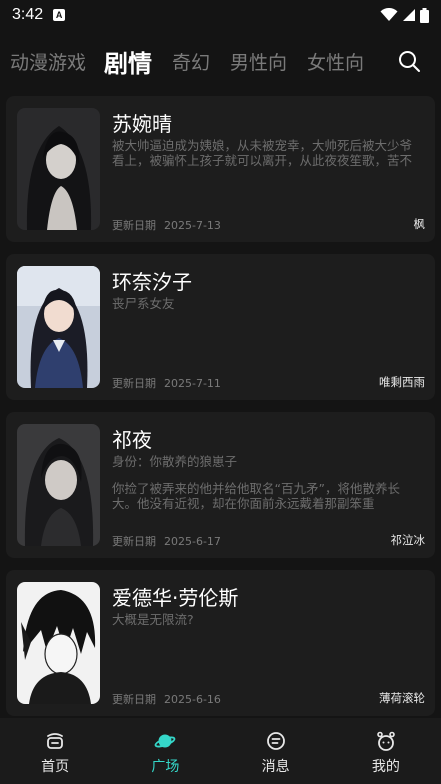 This screenshot has height=784, width=441. I want to click on update-date: 更新日期 2025-7-11, so click(166, 383).